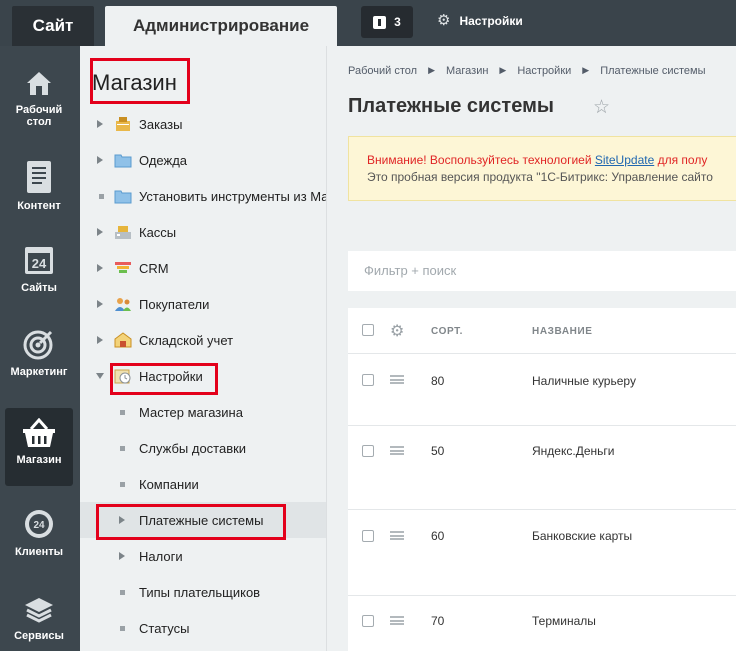 The width and height of the screenshot is (736, 651). I want to click on menu-title: Магазин, so click(134, 82).